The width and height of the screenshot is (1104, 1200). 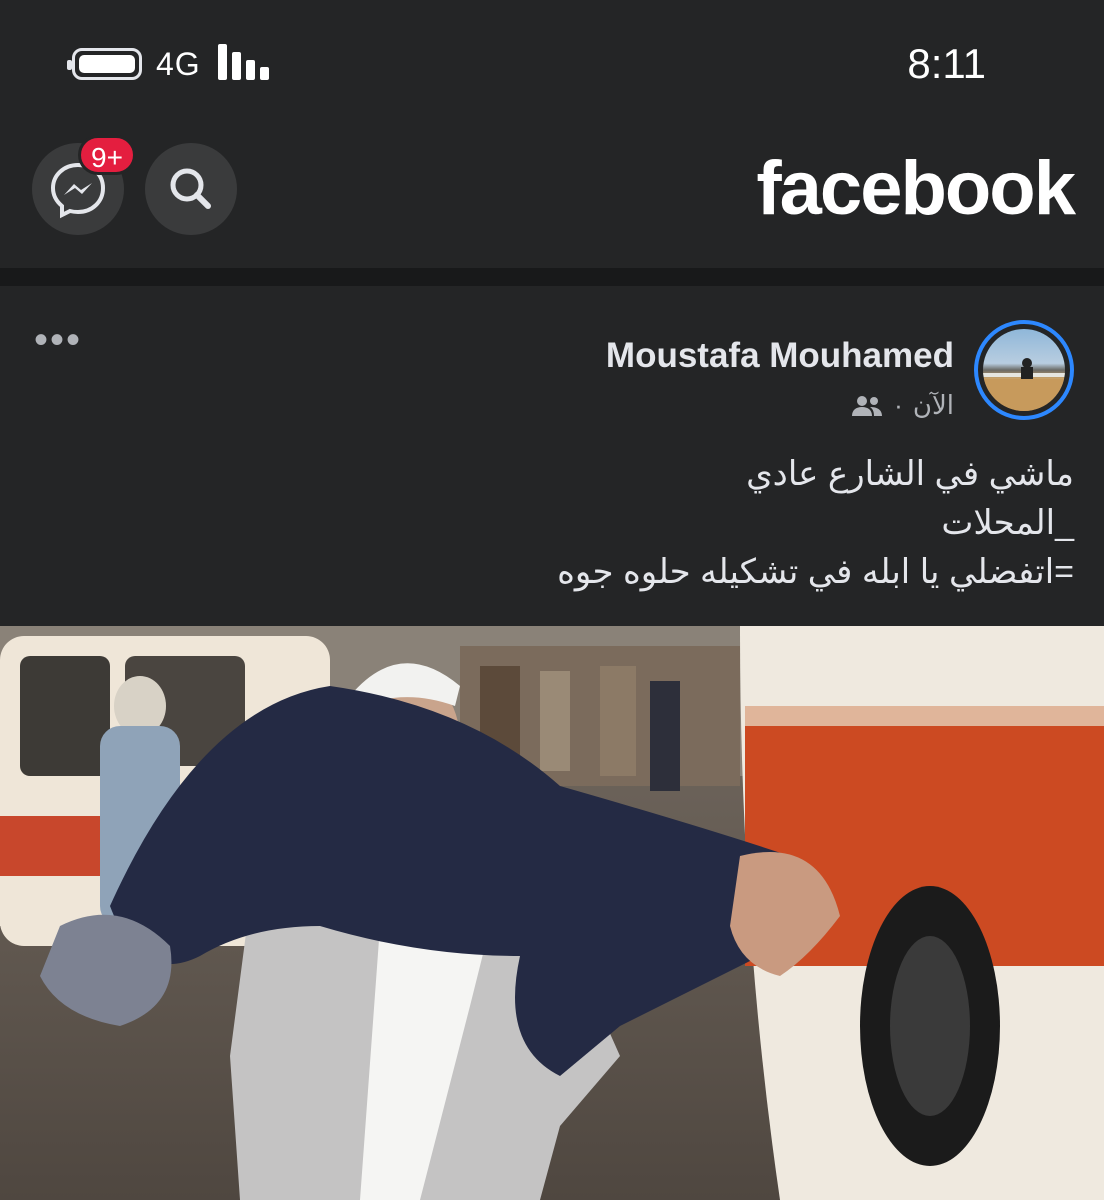 What do you see at coordinates (107, 155) in the screenshot?
I see `notification-badge: 9+` at bounding box center [107, 155].